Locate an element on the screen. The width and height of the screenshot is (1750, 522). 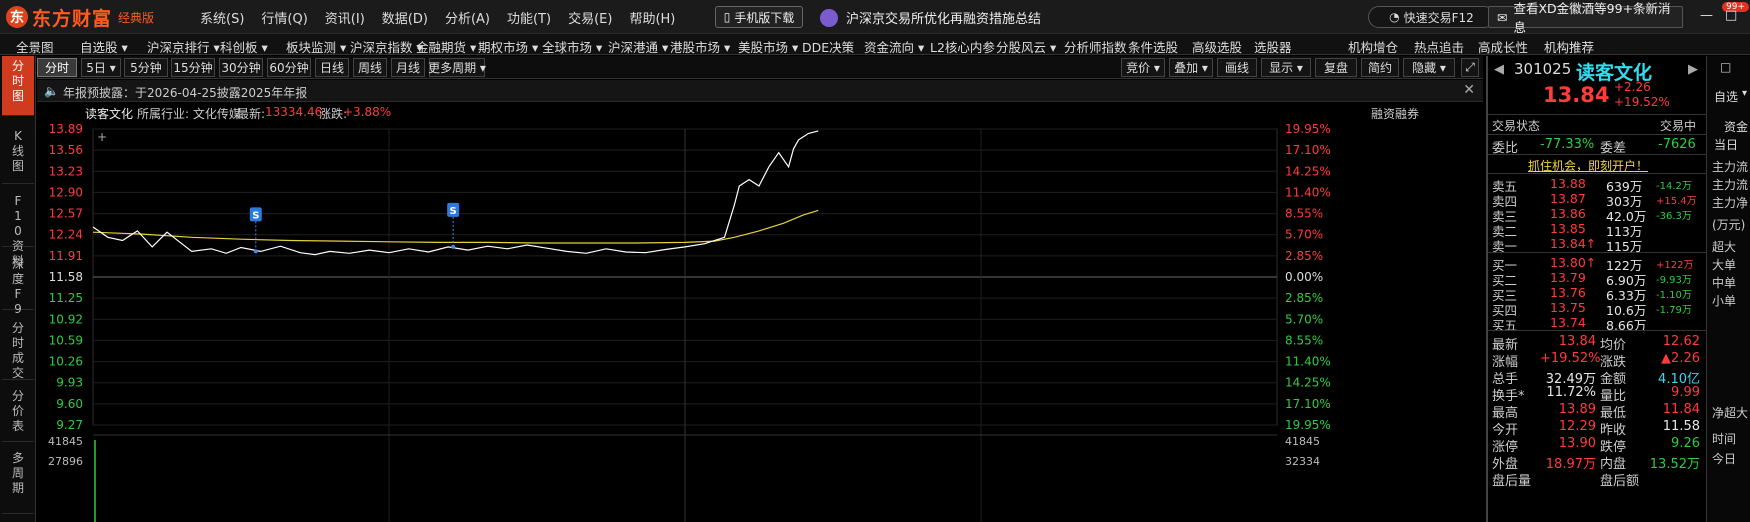
nav-item-20: 机构增仓 is located at coordinates (1373, 46).